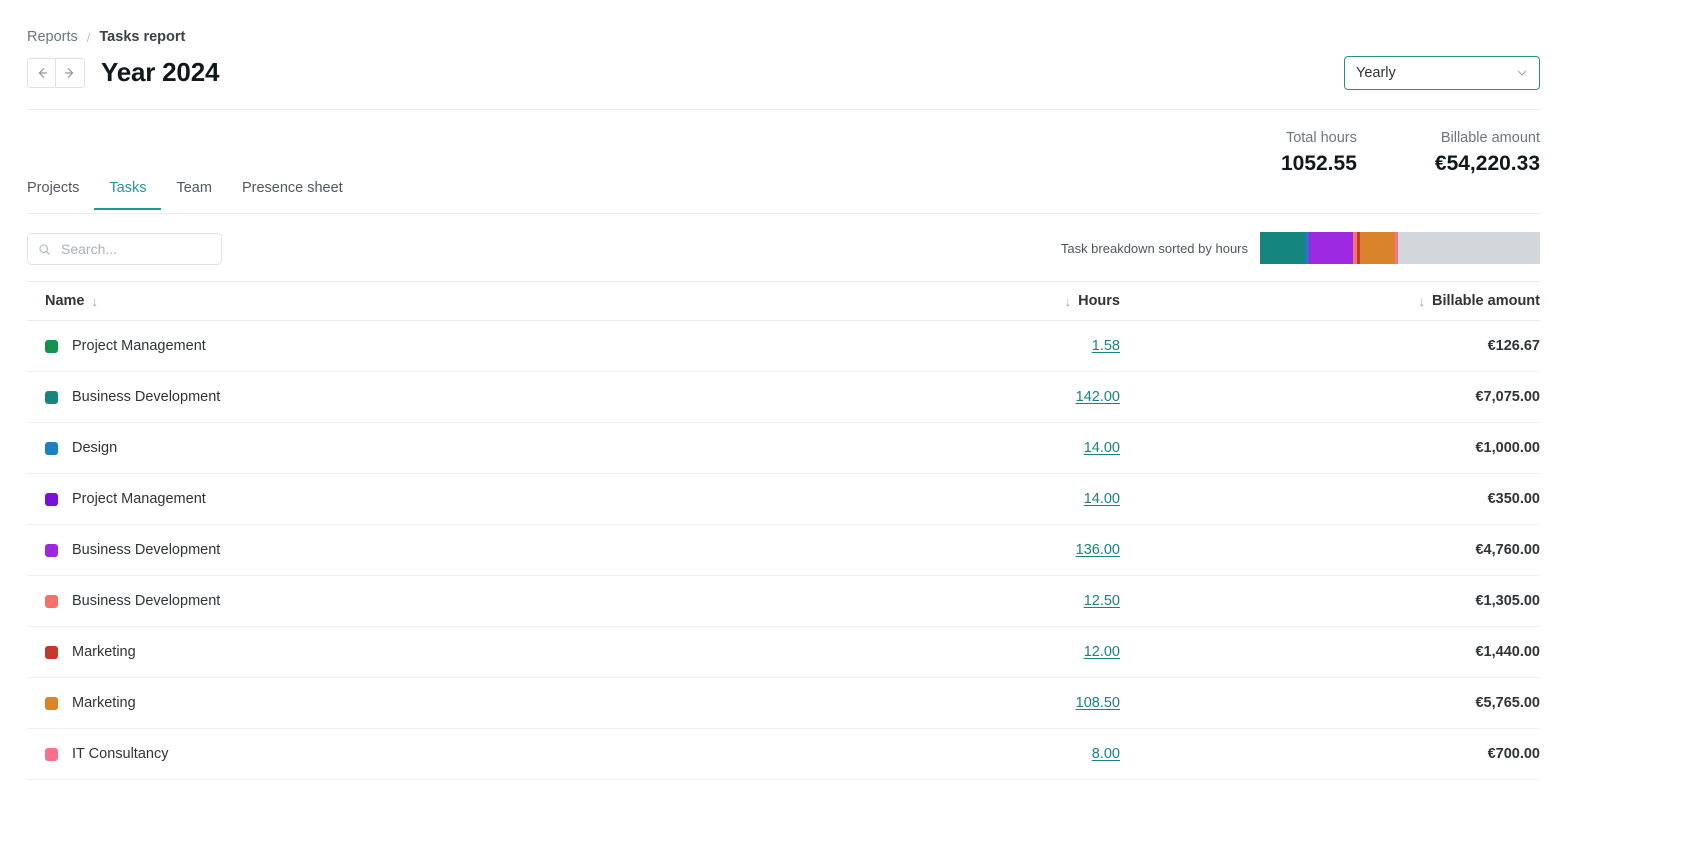 The width and height of the screenshot is (1686, 844). What do you see at coordinates (128, 195) in the screenshot?
I see `tab-tasks: Tasks` at bounding box center [128, 195].